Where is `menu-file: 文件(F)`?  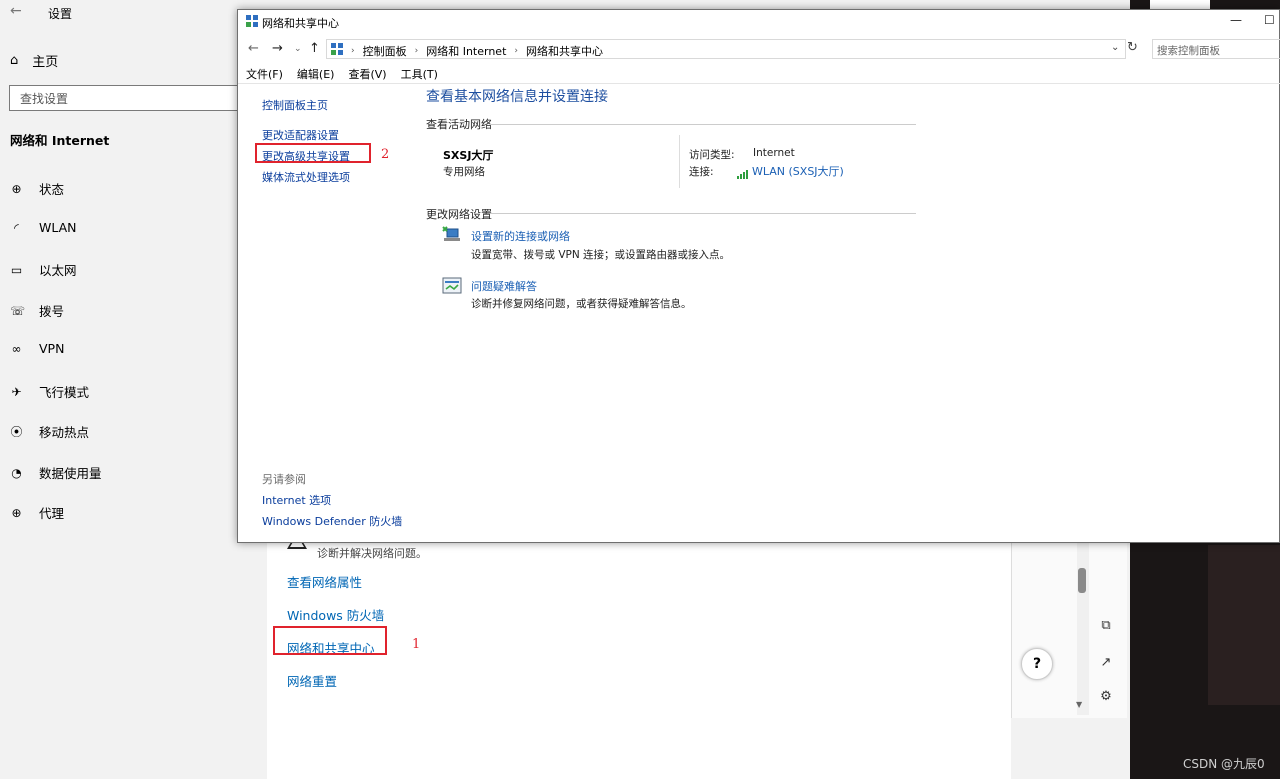 menu-file: 文件(F) is located at coordinates (264, 75).